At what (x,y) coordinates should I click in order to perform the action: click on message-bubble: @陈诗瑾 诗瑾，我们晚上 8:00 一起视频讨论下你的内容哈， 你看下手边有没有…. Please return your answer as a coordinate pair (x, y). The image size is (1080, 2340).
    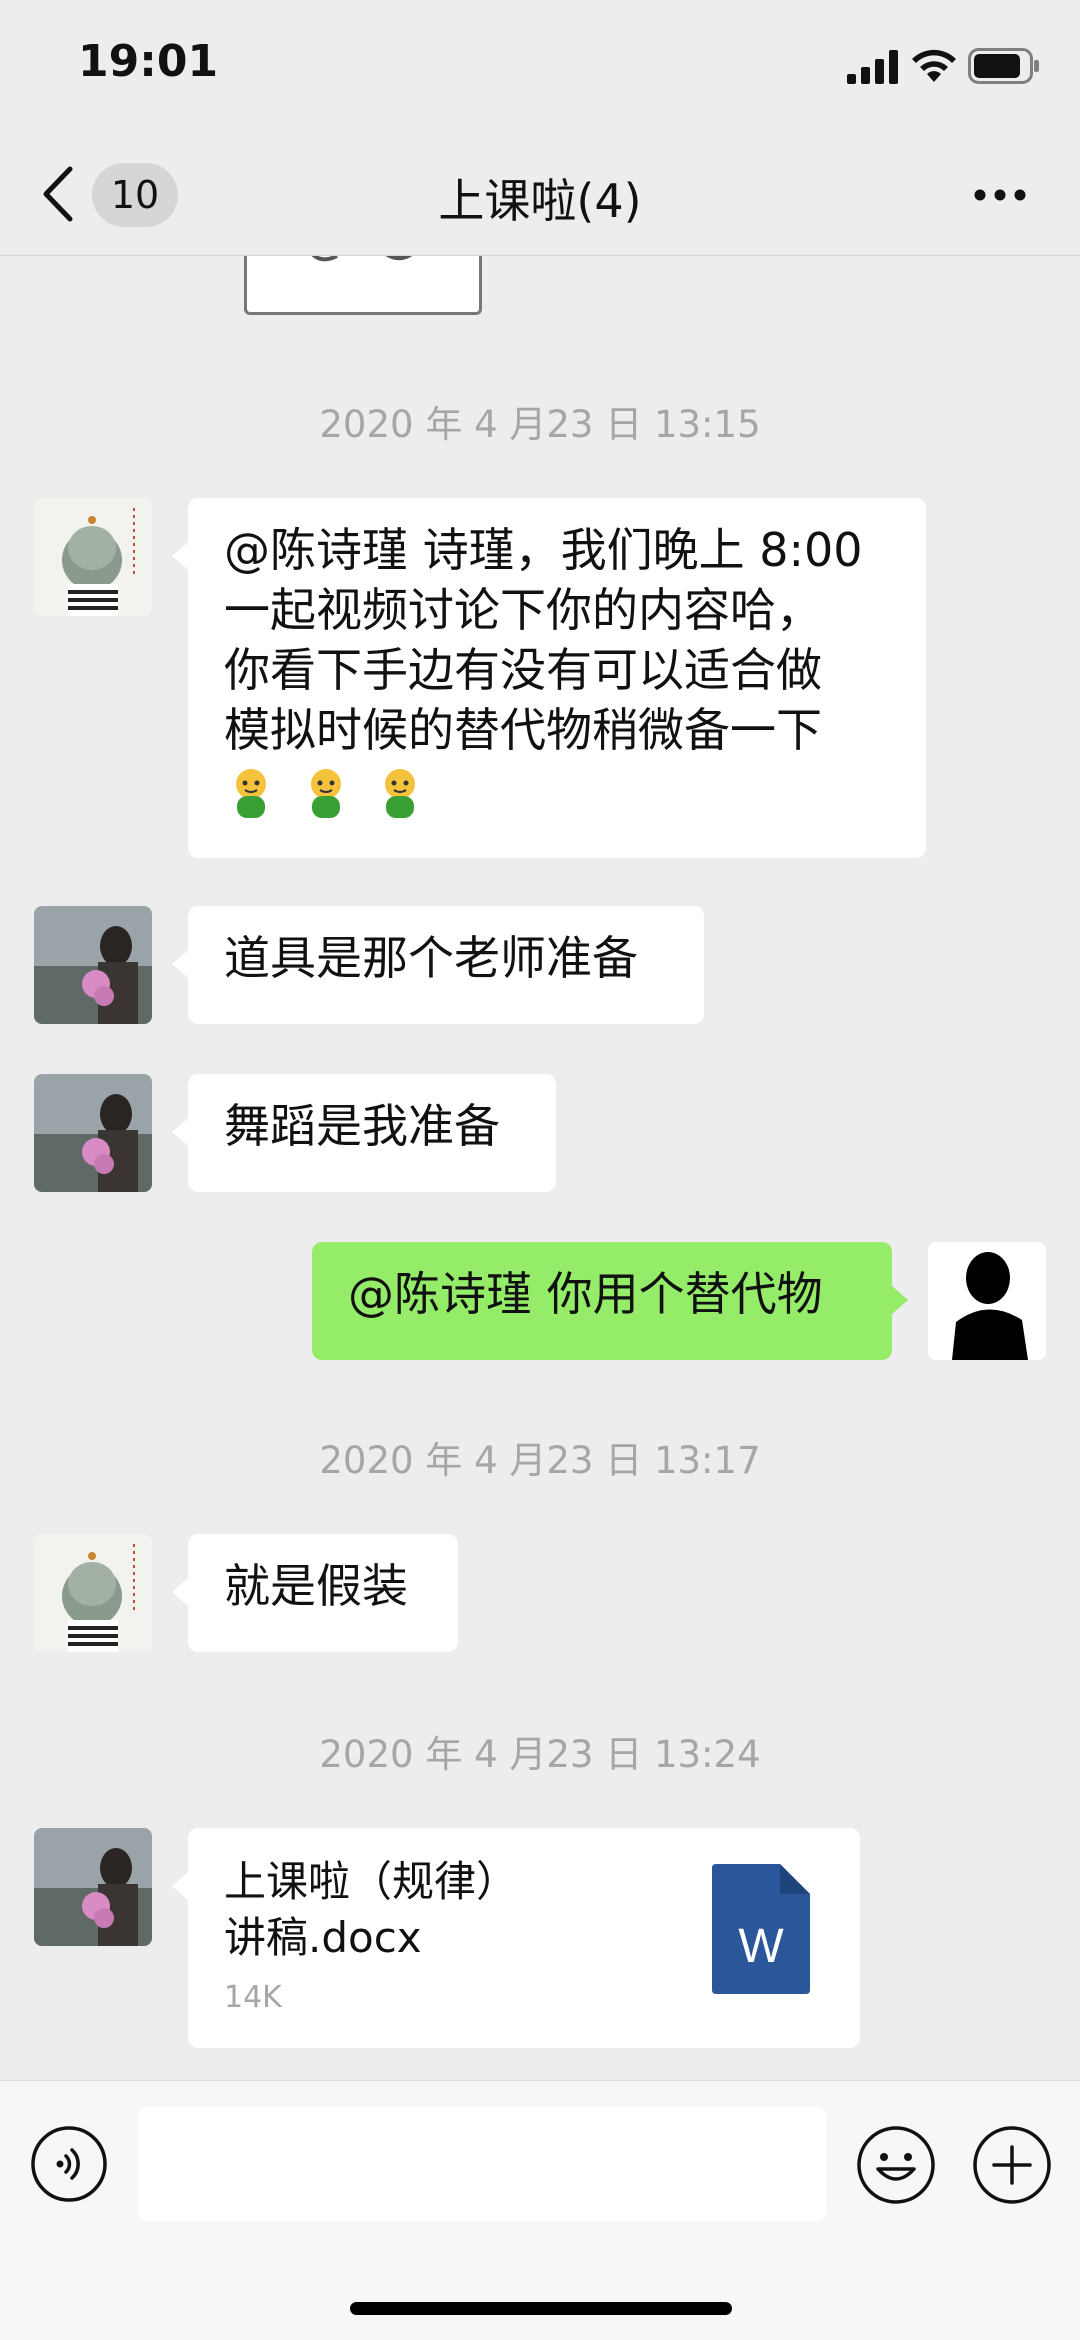
    Looking at the image, I should click on (549, 678).